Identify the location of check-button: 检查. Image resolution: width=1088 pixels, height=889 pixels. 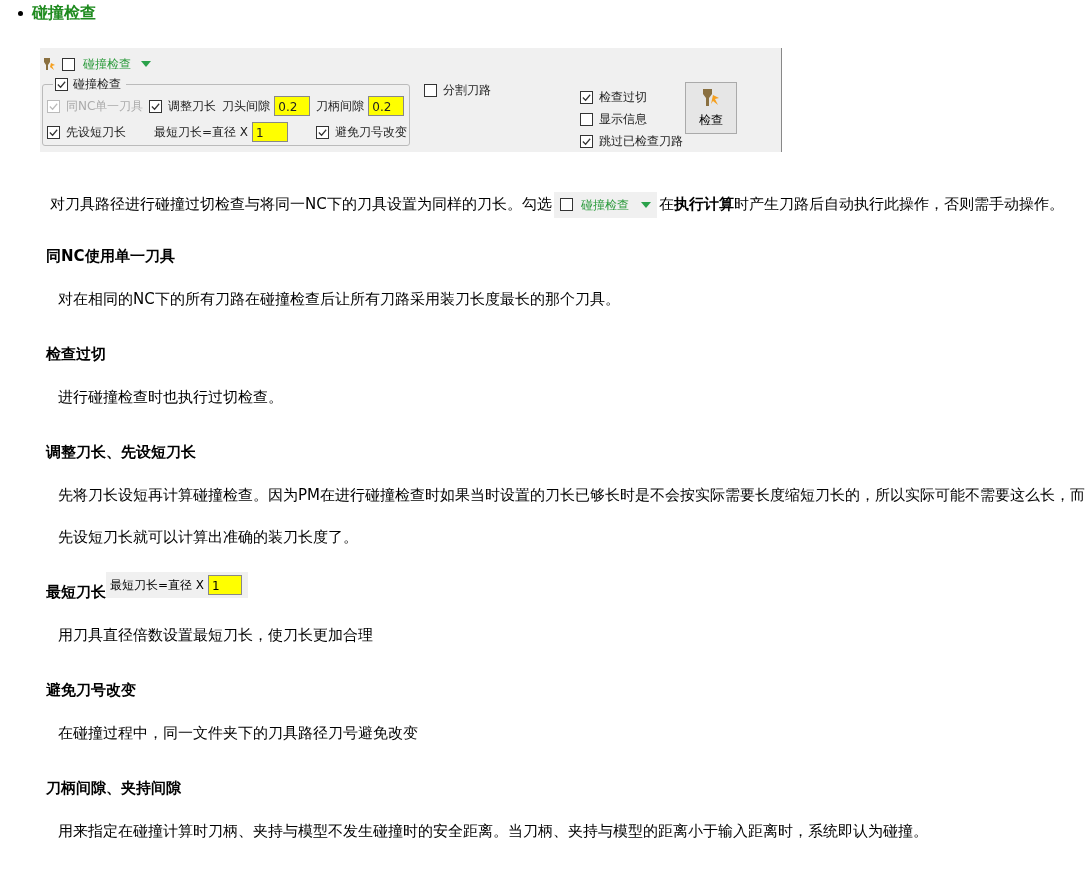
(711, 108).